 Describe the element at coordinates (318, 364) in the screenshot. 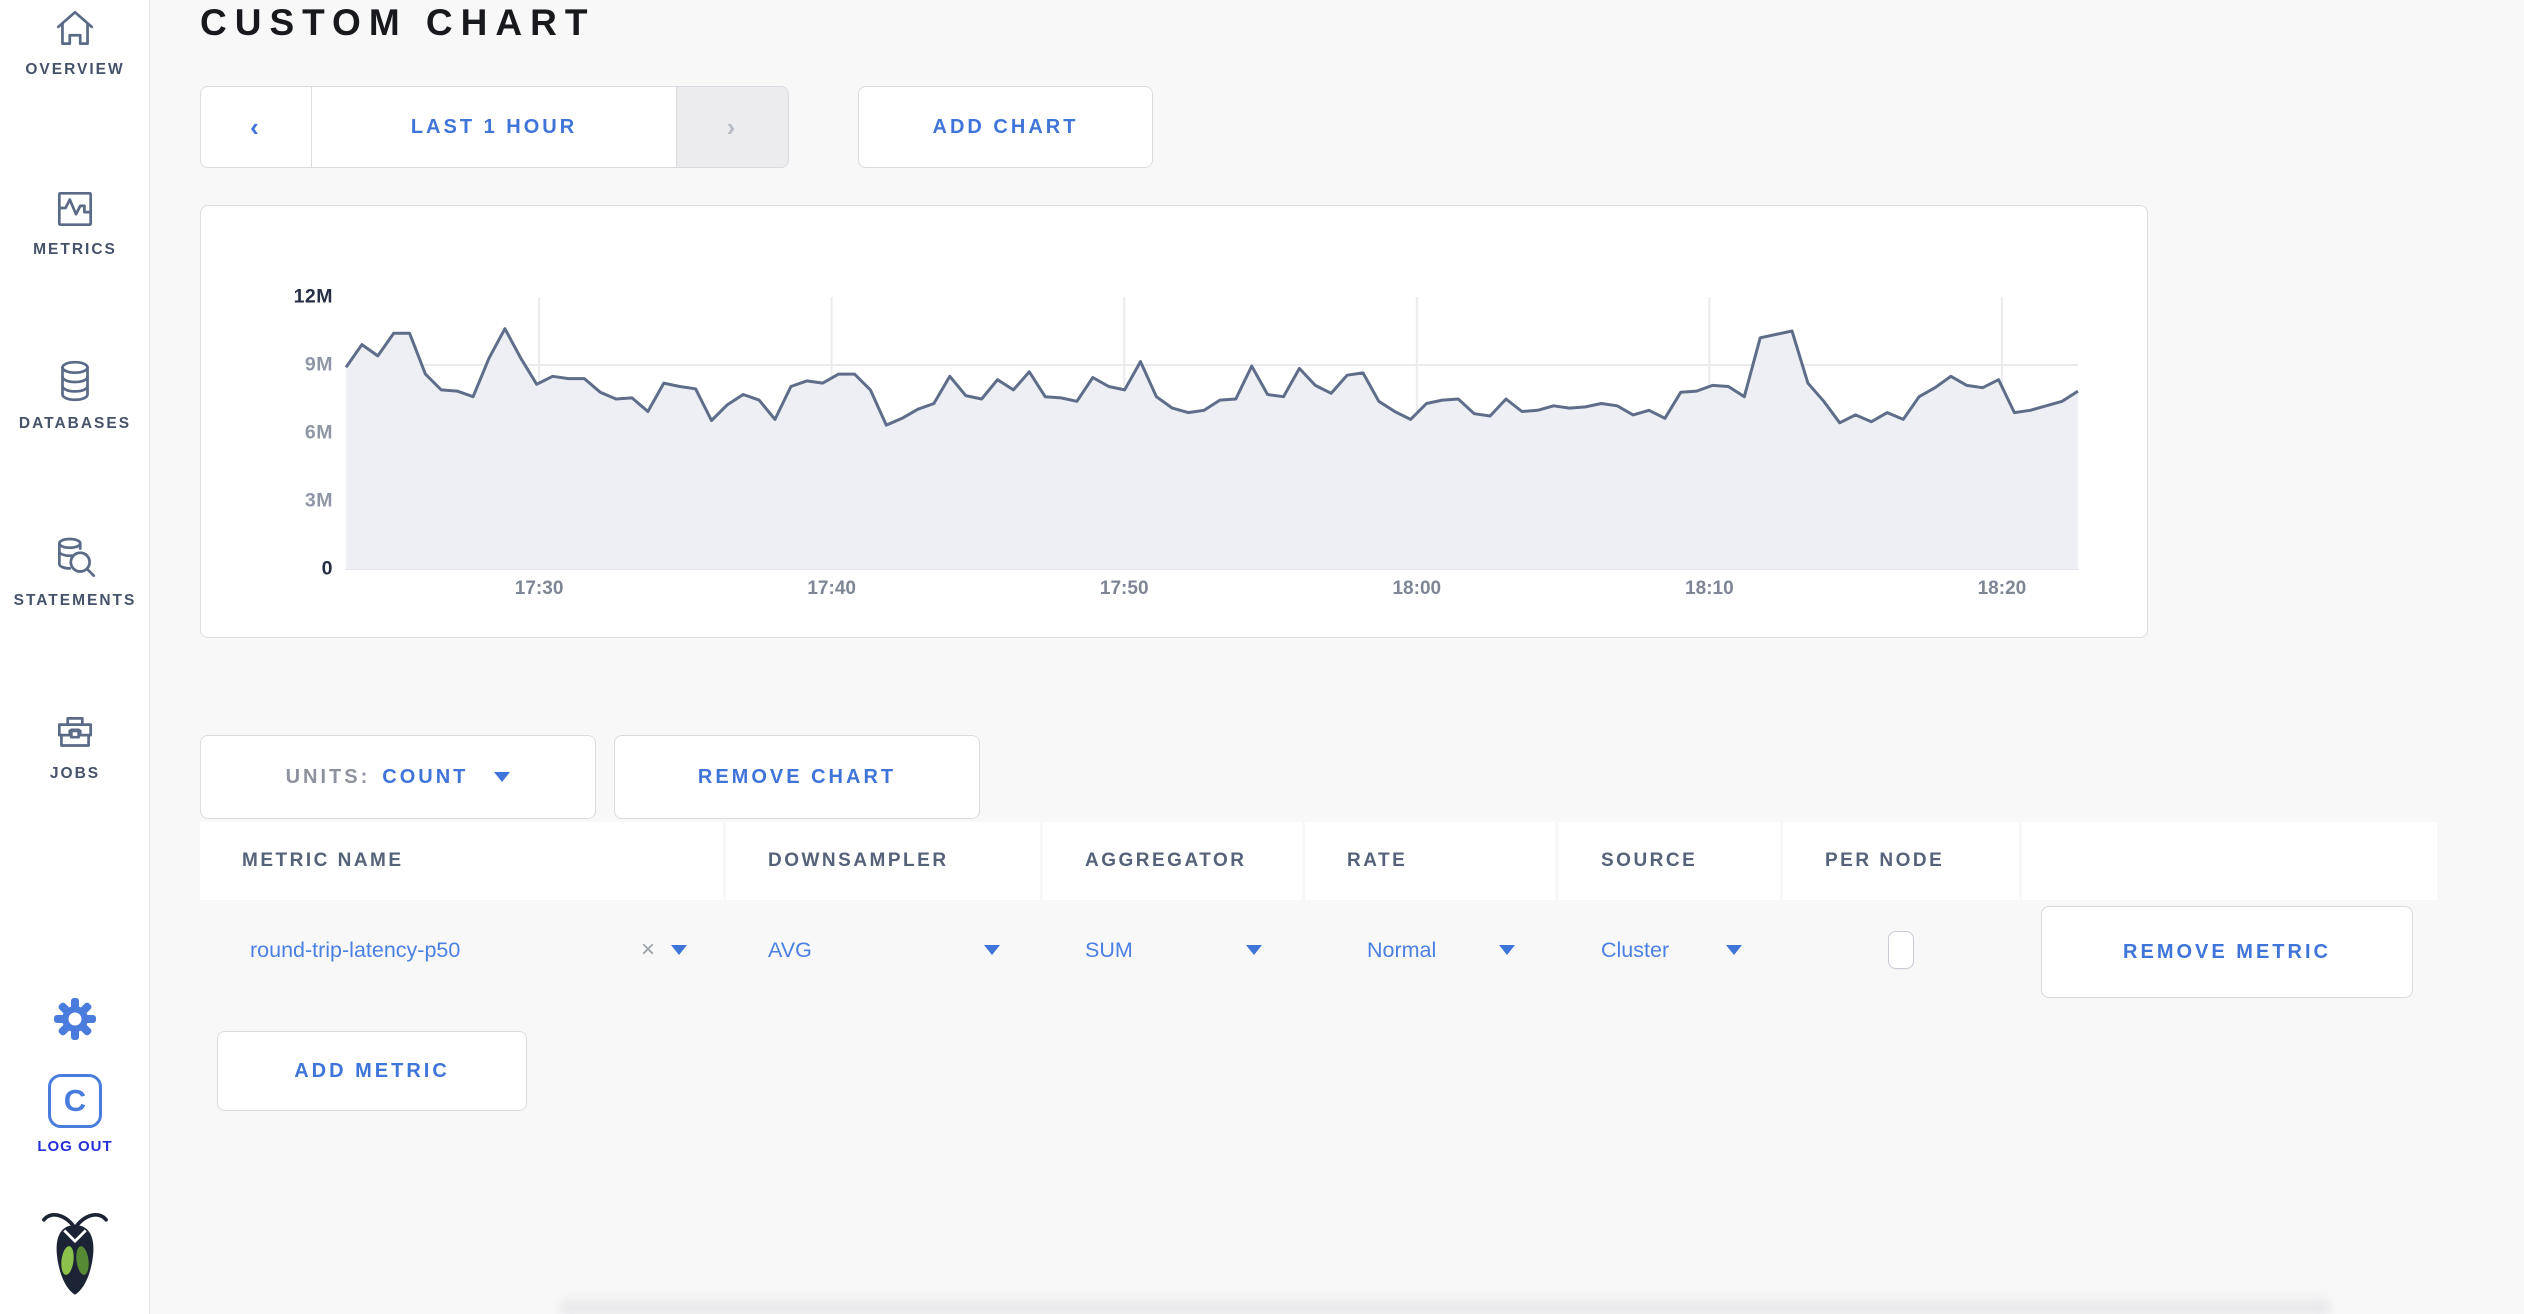

I see `y-tick-label: 9M` at that location.